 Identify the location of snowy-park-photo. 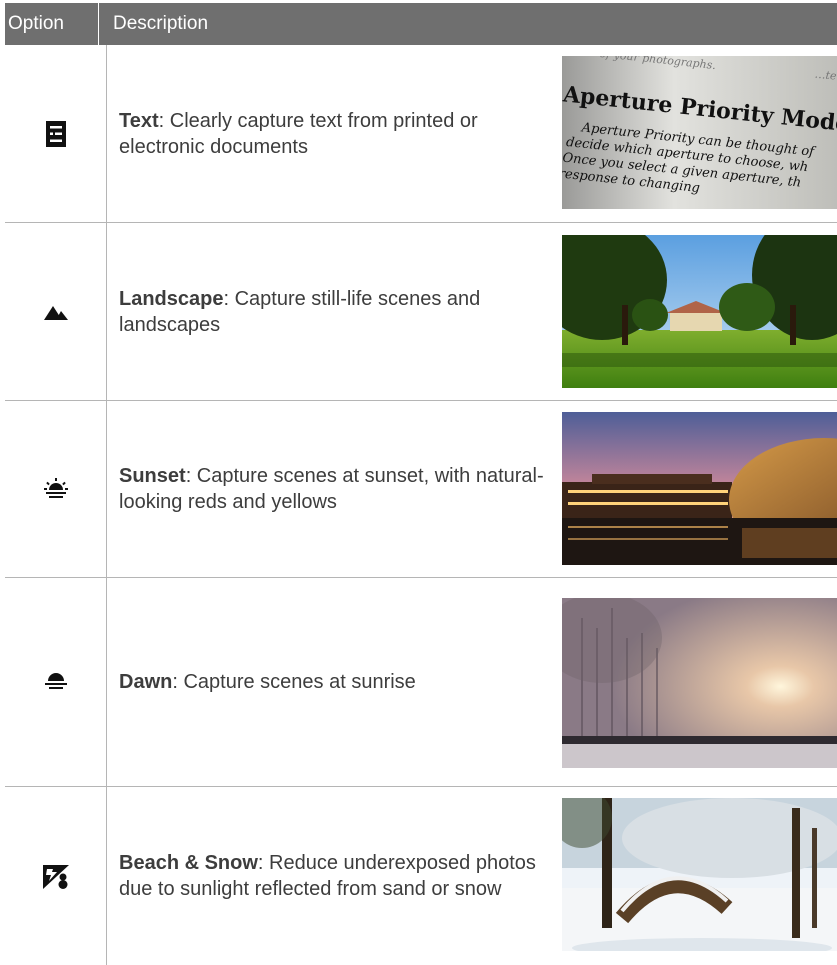
(699, 874).